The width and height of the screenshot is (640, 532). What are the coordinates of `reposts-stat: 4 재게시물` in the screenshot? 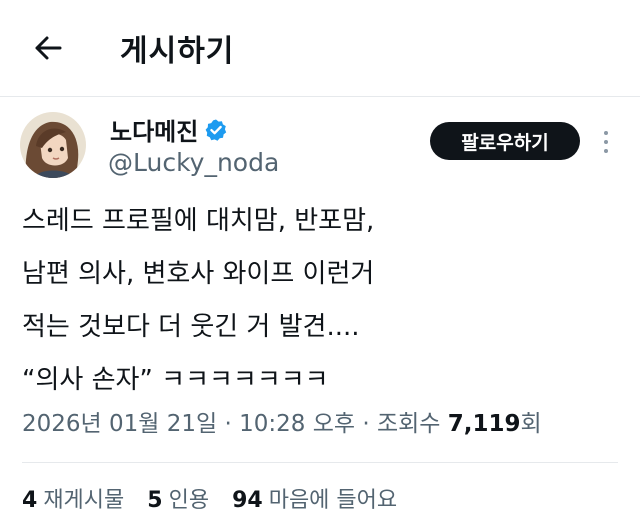 It's located at (73, 498).